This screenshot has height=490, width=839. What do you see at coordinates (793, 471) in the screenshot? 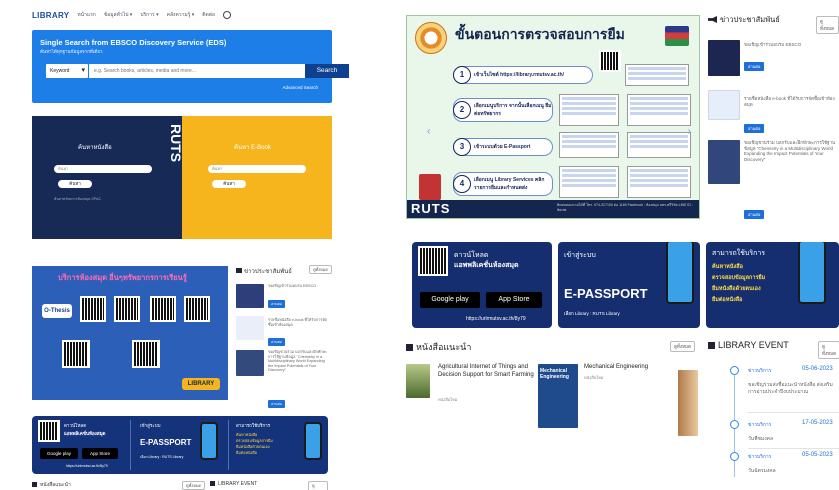
I see `event-text-3: วันฉัตรมงคล` at bounding box center [793, 471].